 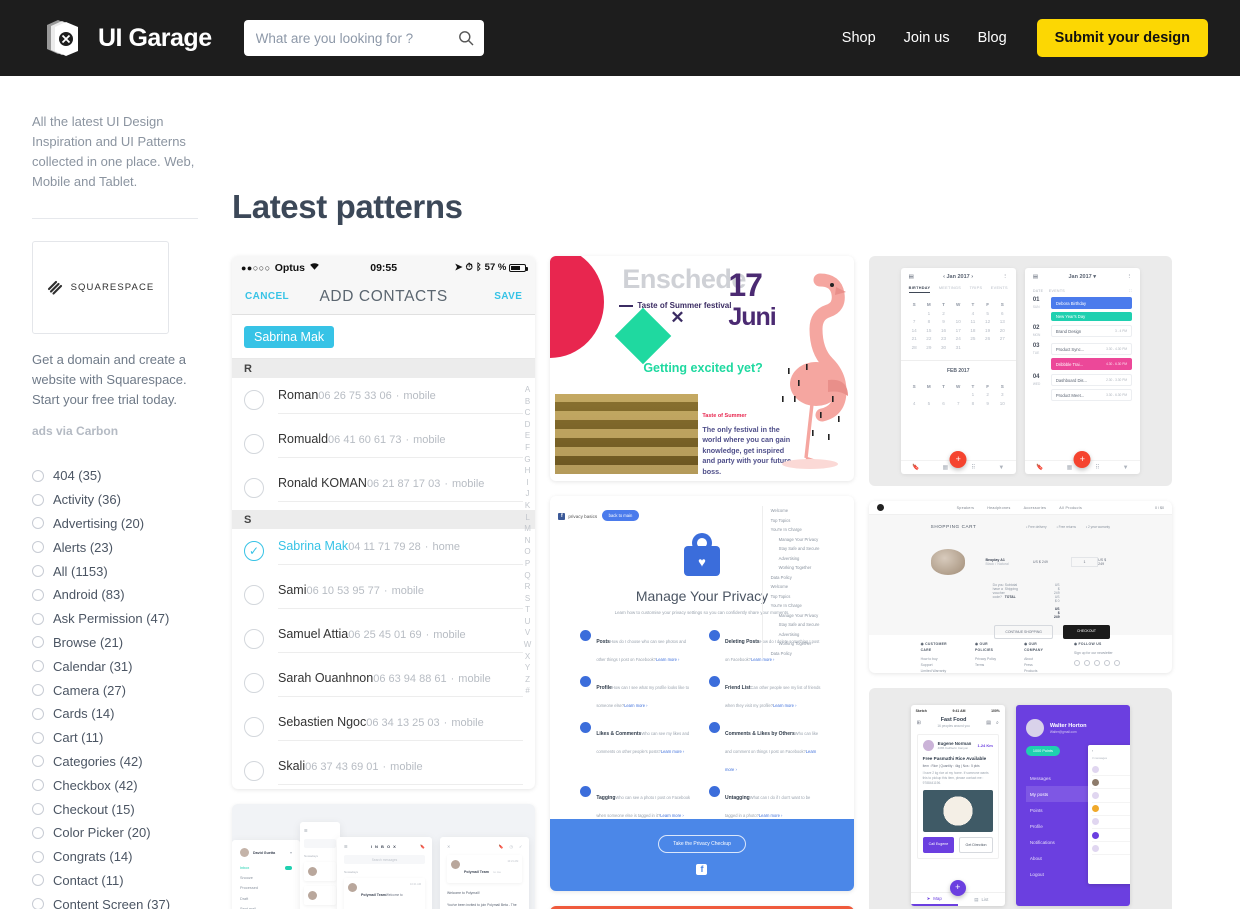 I want to click on category-item: Calendar (31), so click(x=115, y=666).